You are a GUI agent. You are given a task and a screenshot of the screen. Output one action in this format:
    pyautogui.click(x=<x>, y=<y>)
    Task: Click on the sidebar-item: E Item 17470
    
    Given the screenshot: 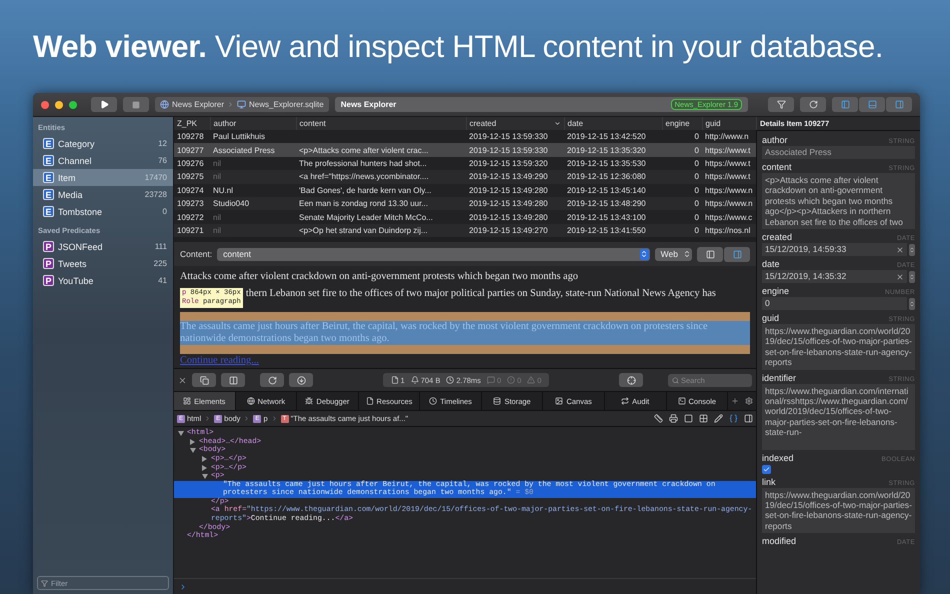 What is the action you would take?
    pyautogui.click(x=103, y=177)
    